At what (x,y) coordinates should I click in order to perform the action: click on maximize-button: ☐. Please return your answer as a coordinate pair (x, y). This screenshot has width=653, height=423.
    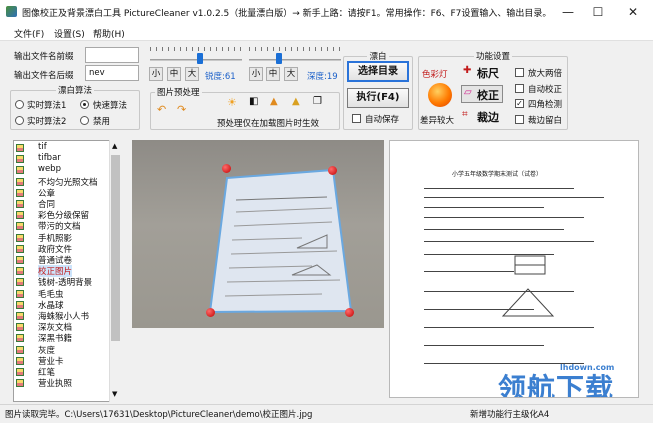
    Looking at the image, I should click on (598, 12).